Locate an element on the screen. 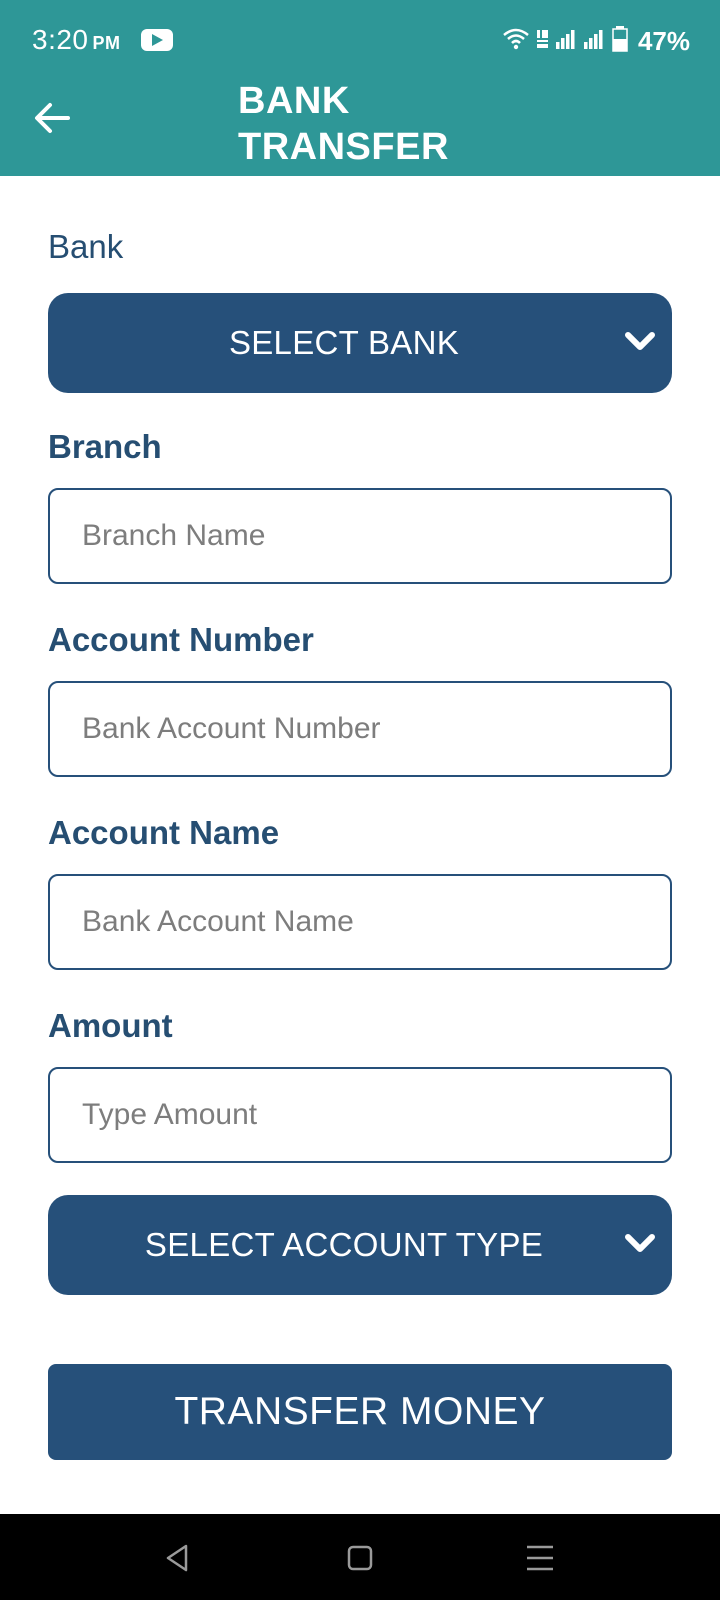 This screenshot has height=1600, width=720. transfer-money-label: TRANSFER MONEY is located at coordinates (360, 1411).